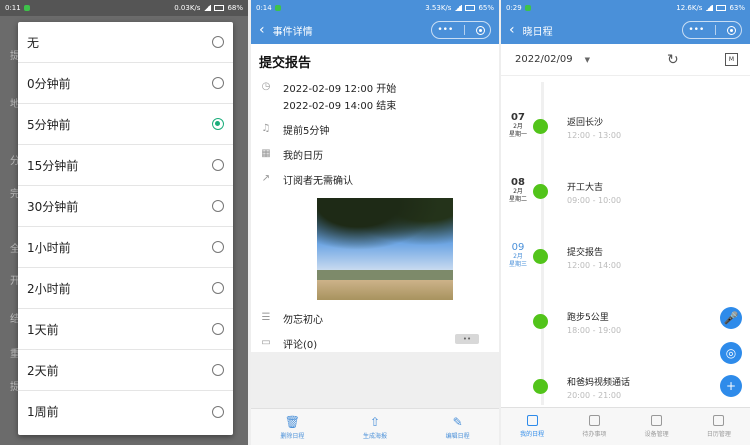 The height and width of the screenshot is (445, 750). Describe the element at coordinates (731, 353) in the screenshot. I see `wifi-button: ◎` at that location.